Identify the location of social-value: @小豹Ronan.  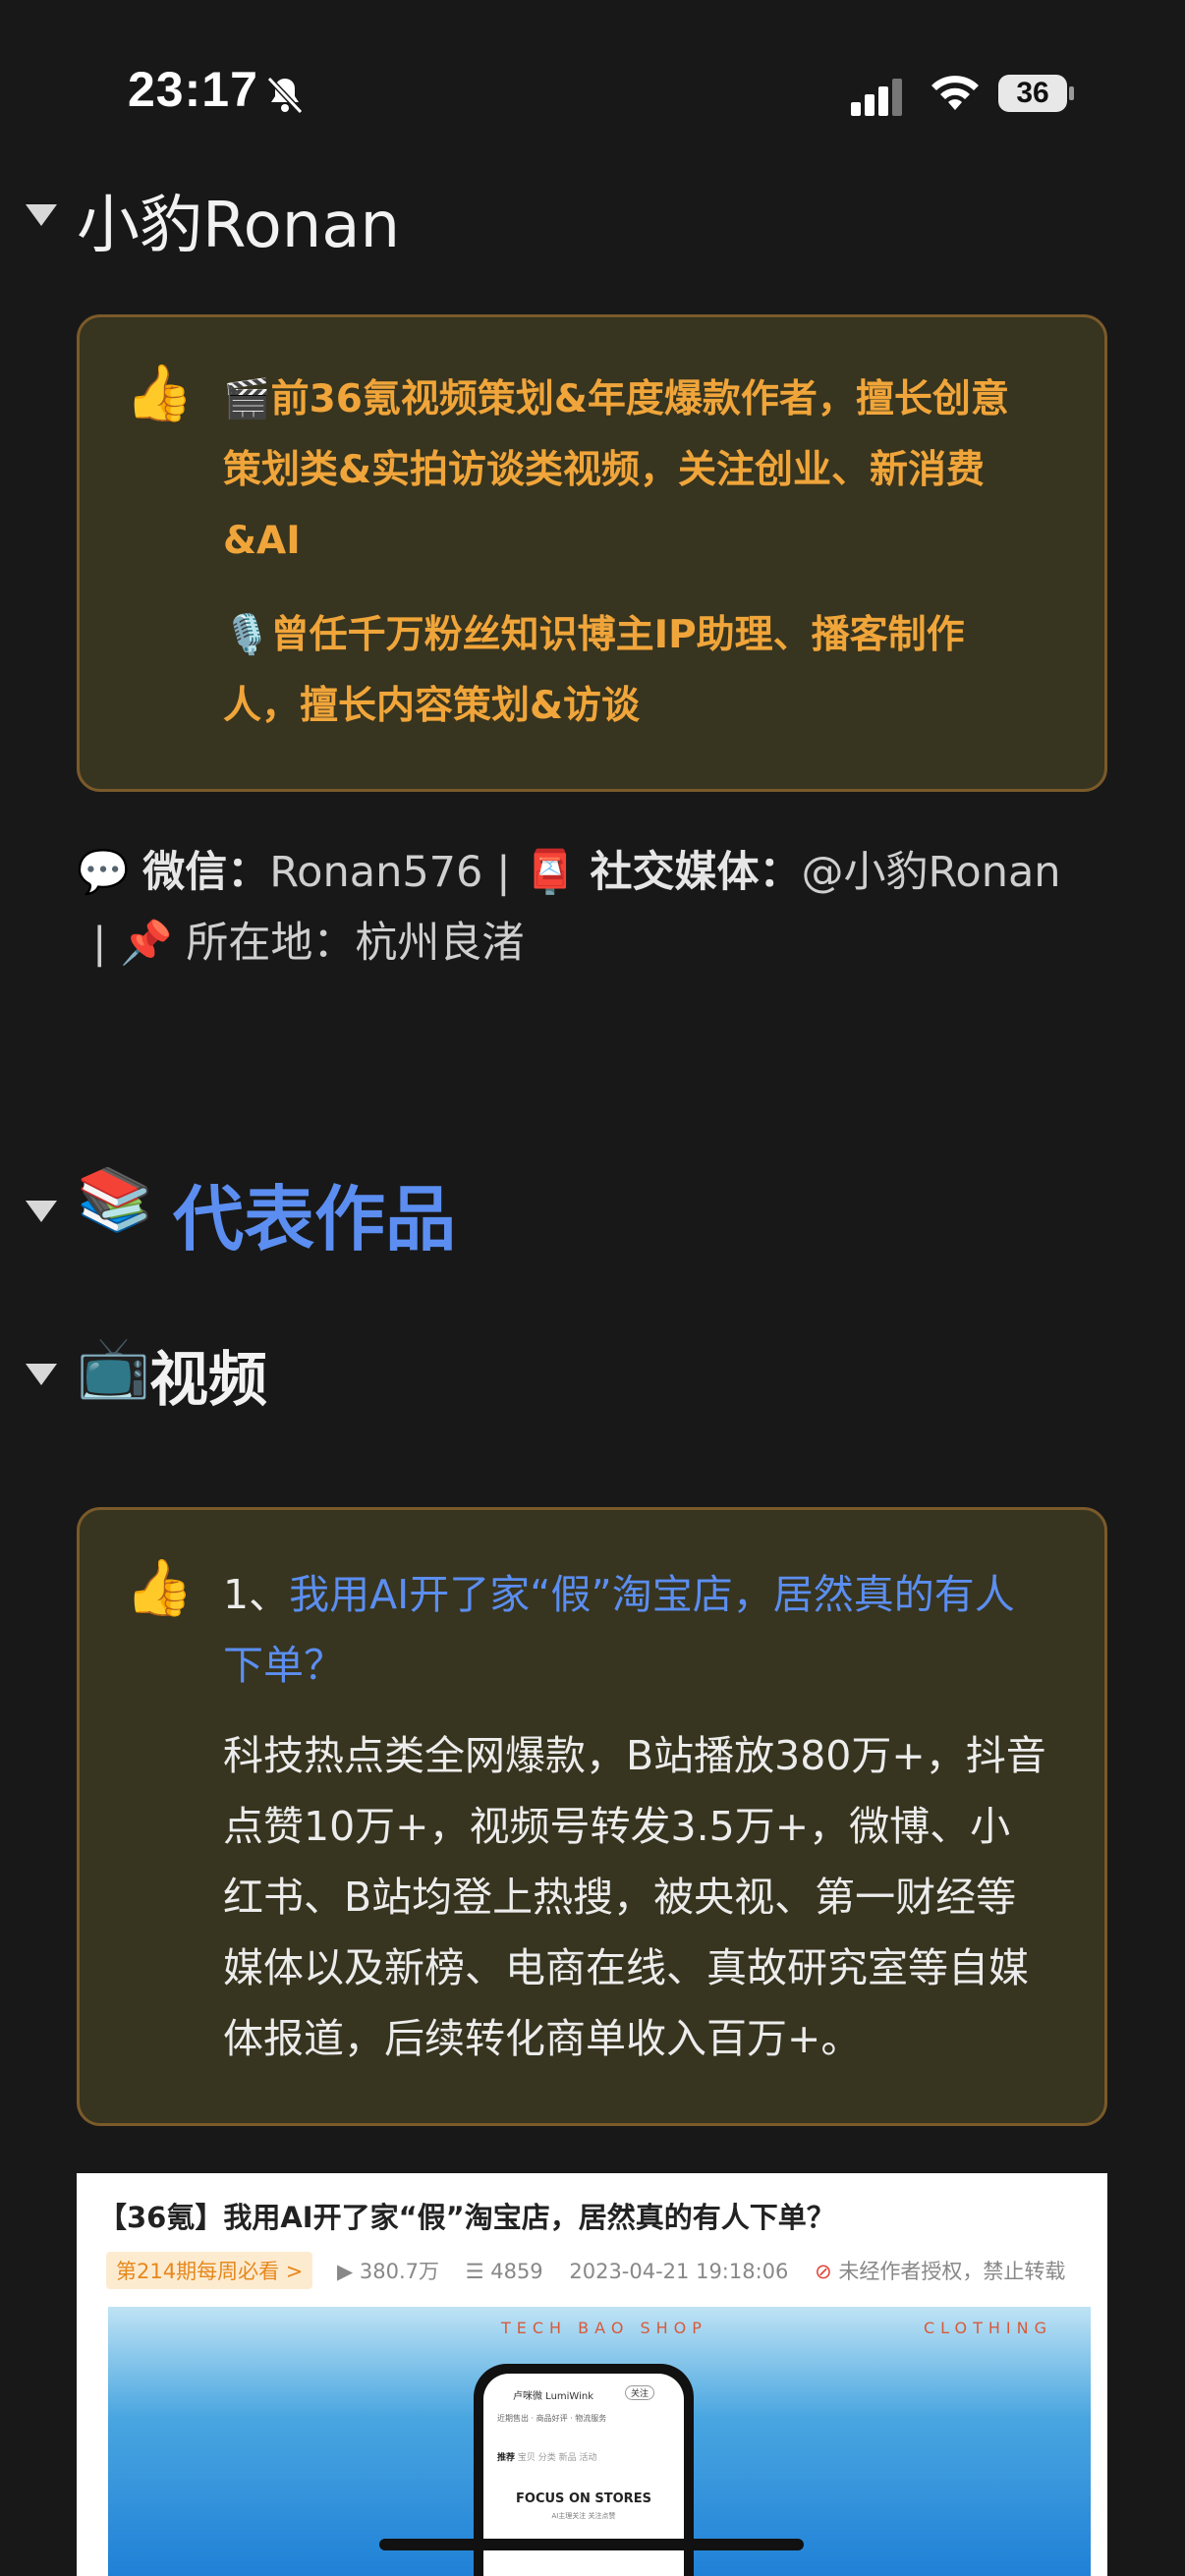
(931, 872).